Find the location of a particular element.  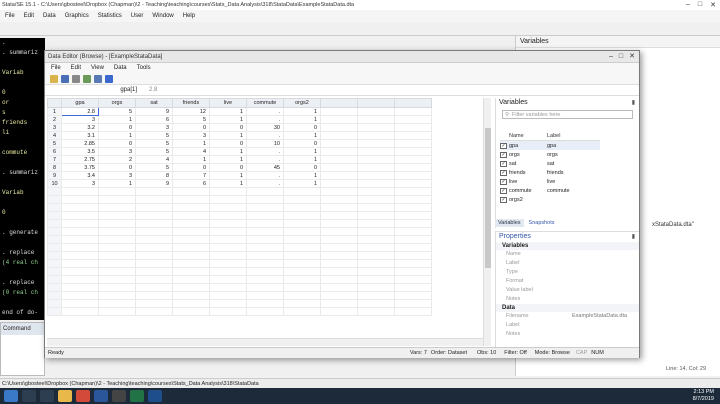

variable-row-orgs2: ✓ orgs2 is located at coordinates (550, 199).